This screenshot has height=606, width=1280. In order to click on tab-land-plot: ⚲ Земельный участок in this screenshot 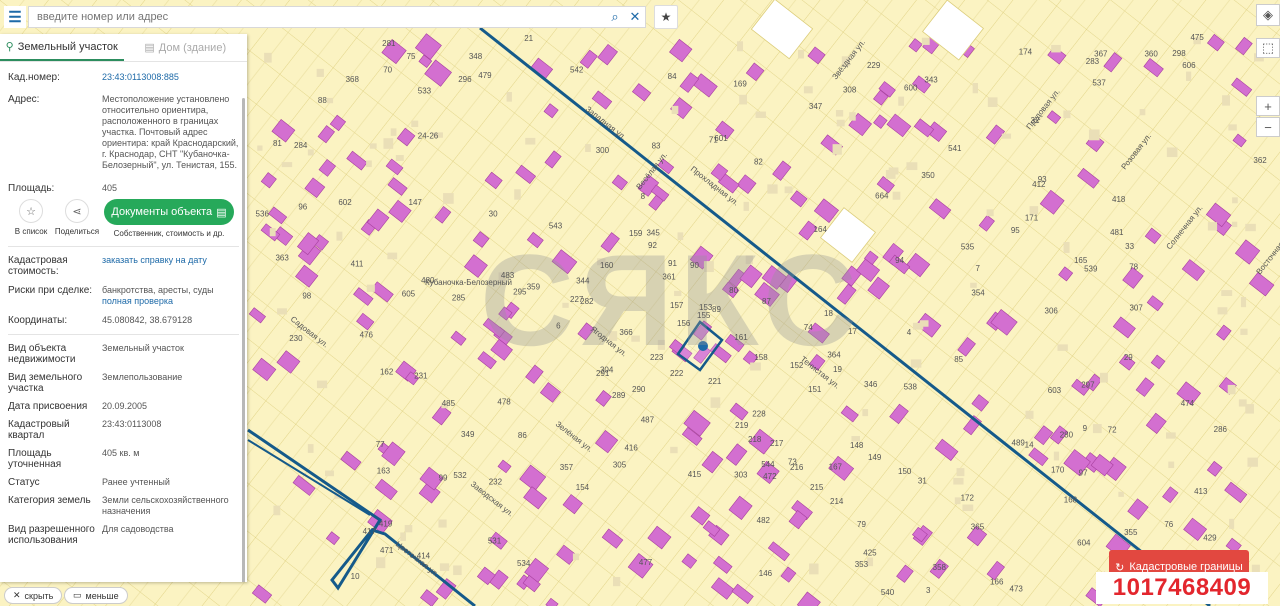, I will do `click(62, 47)`.